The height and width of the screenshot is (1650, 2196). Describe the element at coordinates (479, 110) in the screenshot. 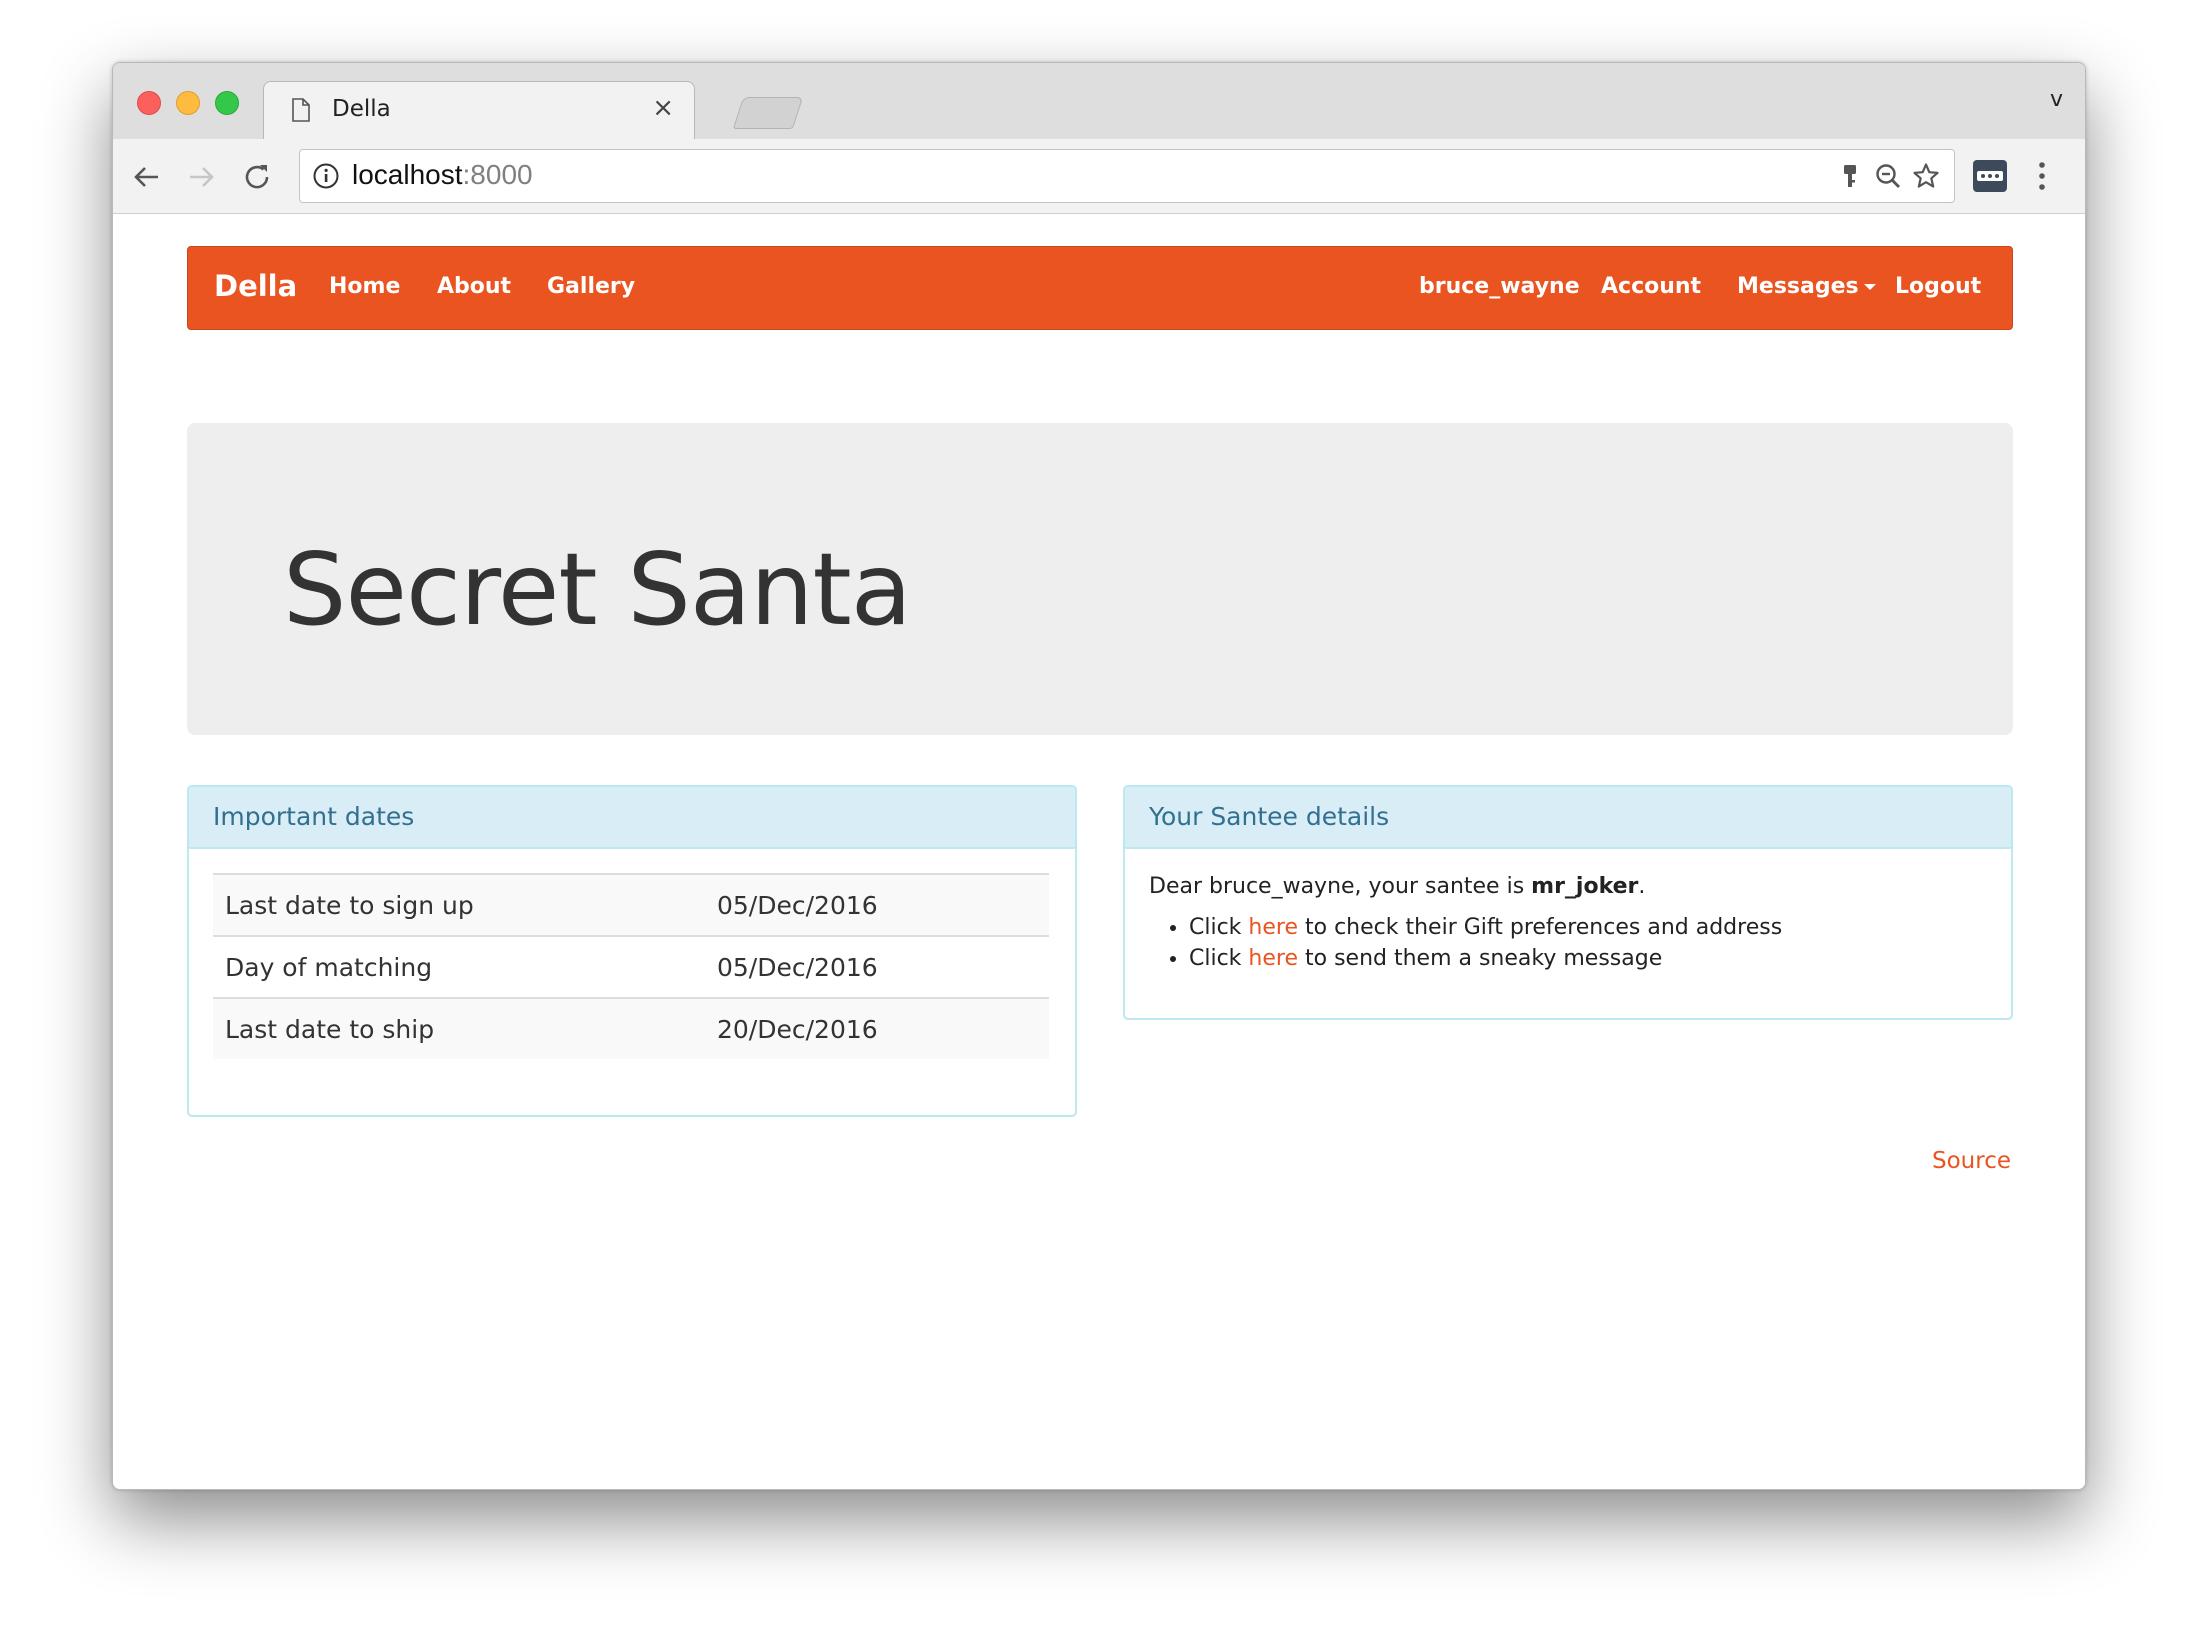

I see `browser-tab: Della ×` at that location.